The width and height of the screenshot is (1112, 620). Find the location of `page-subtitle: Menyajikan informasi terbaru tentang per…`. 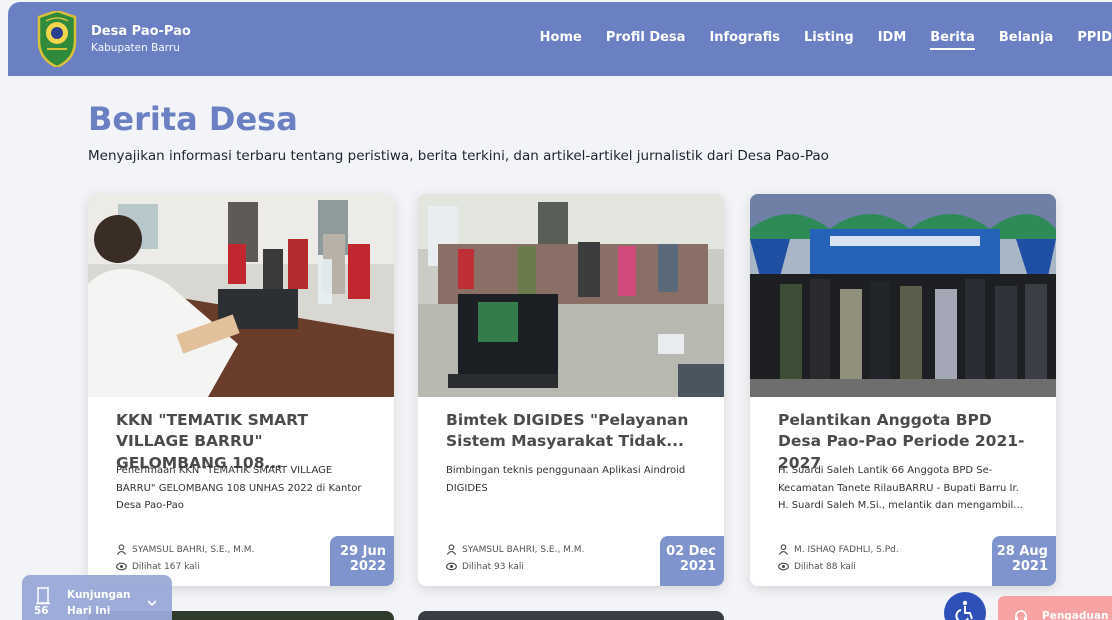

page-subtitle: Menyajikan informasi terbaru tentang per… is located at coordinates (458, 156).